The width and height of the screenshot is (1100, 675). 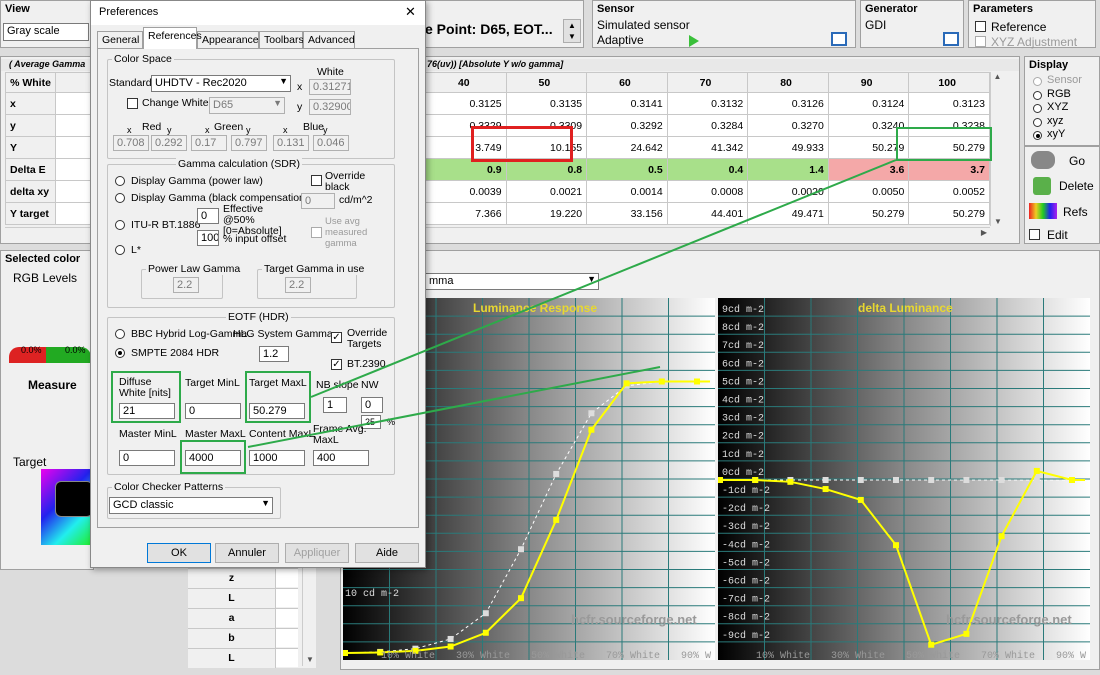 I want to click on effective-field: 0, so click(x=208, y=216).